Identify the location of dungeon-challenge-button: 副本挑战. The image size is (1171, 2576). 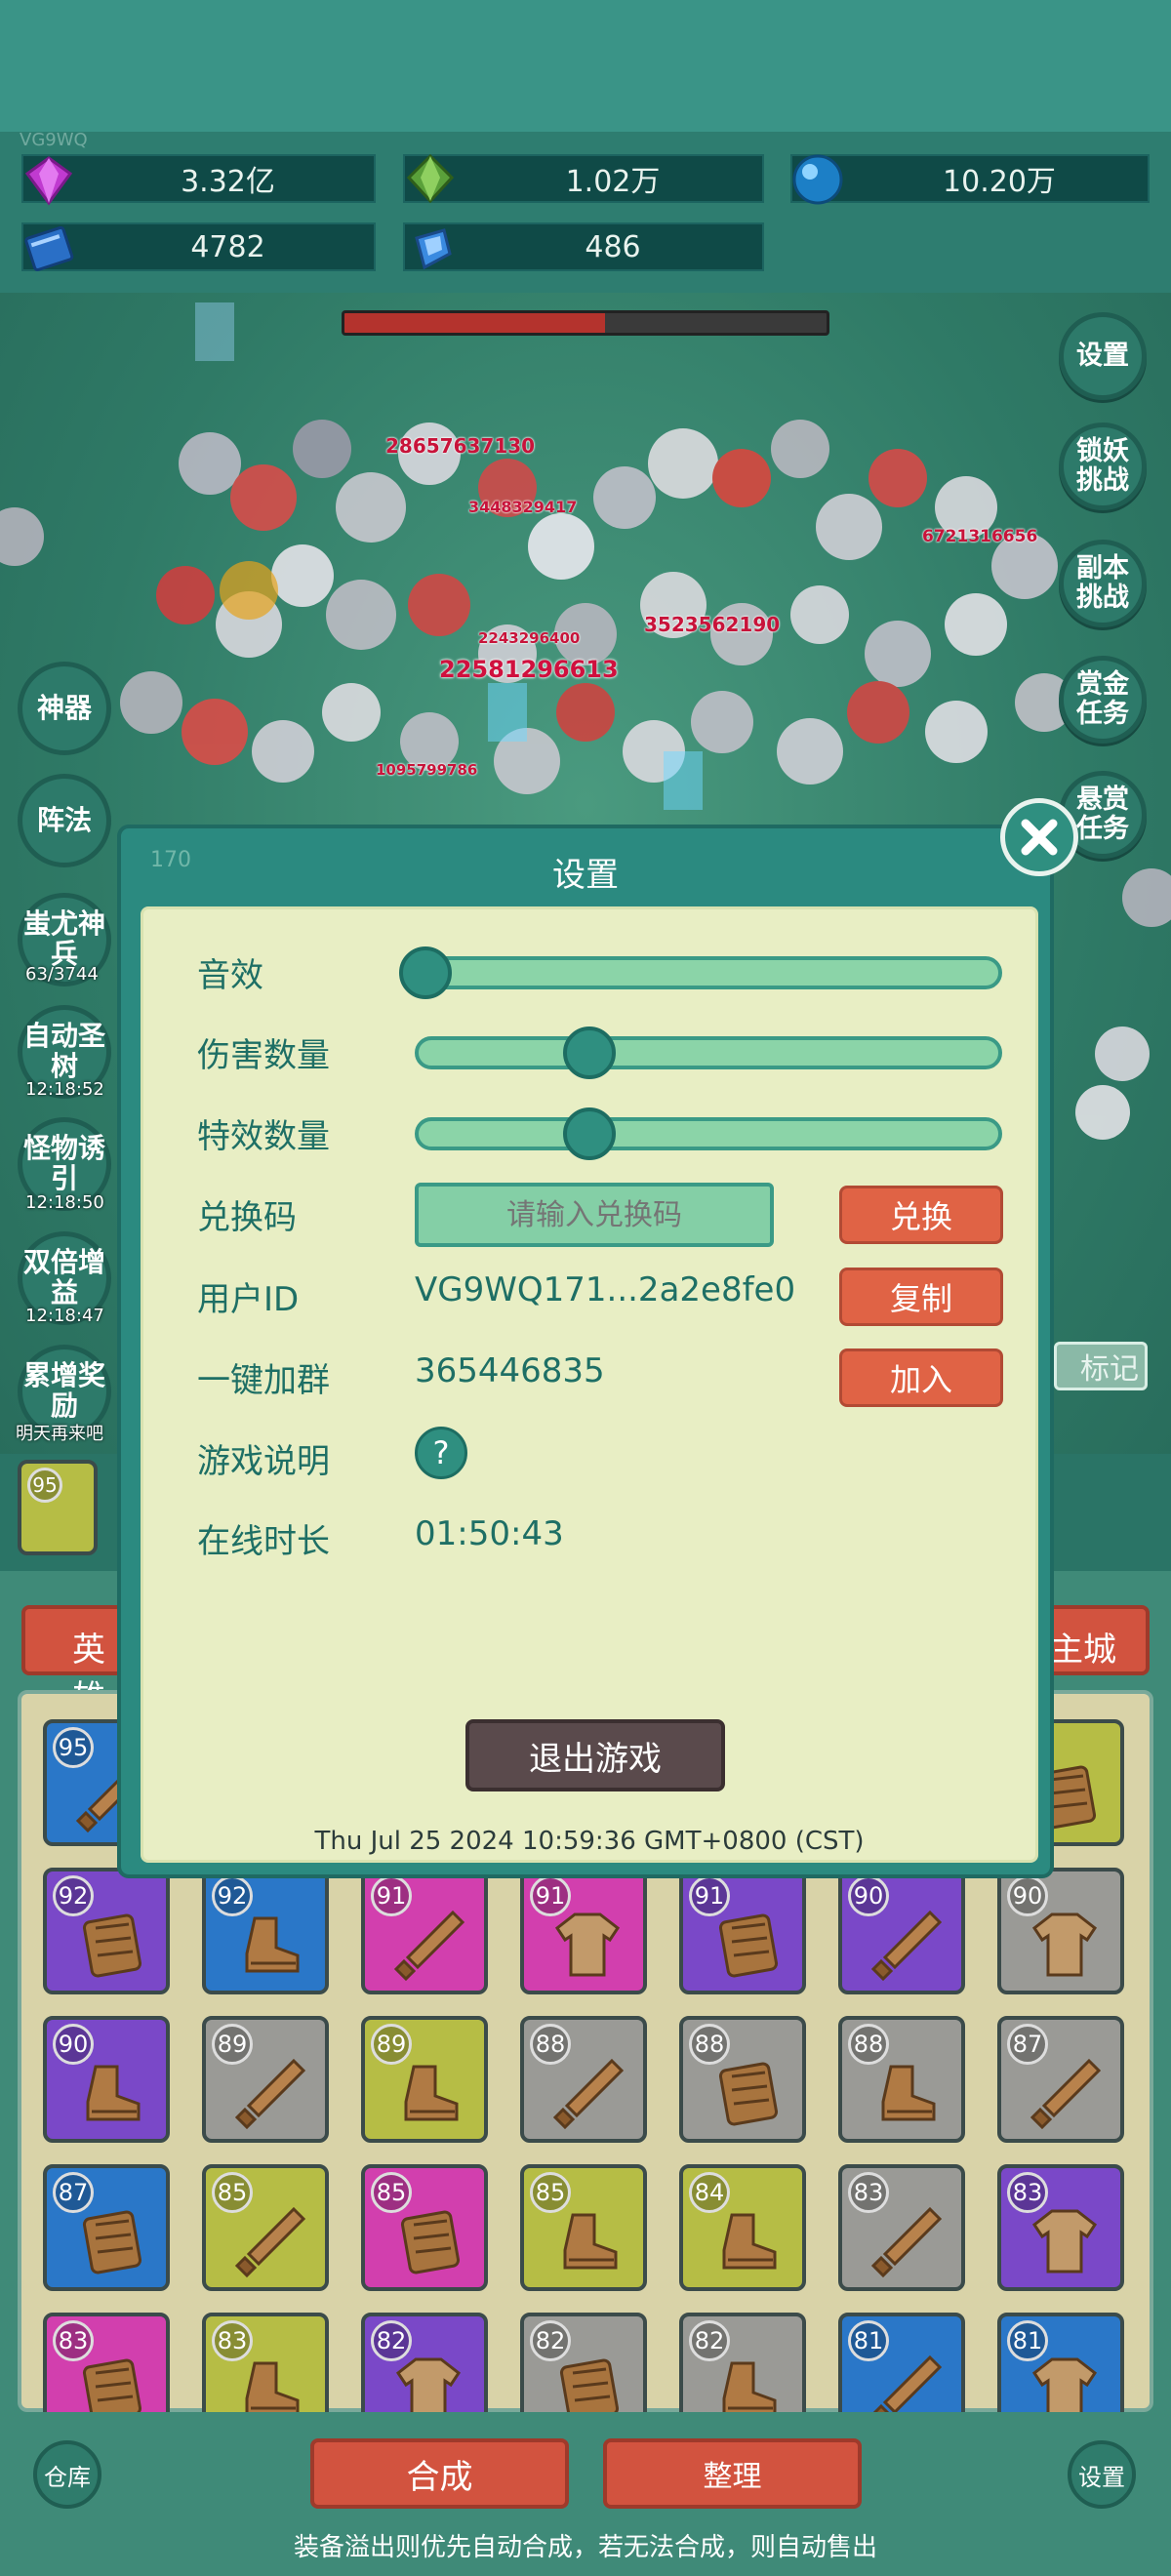
(1103, 583).